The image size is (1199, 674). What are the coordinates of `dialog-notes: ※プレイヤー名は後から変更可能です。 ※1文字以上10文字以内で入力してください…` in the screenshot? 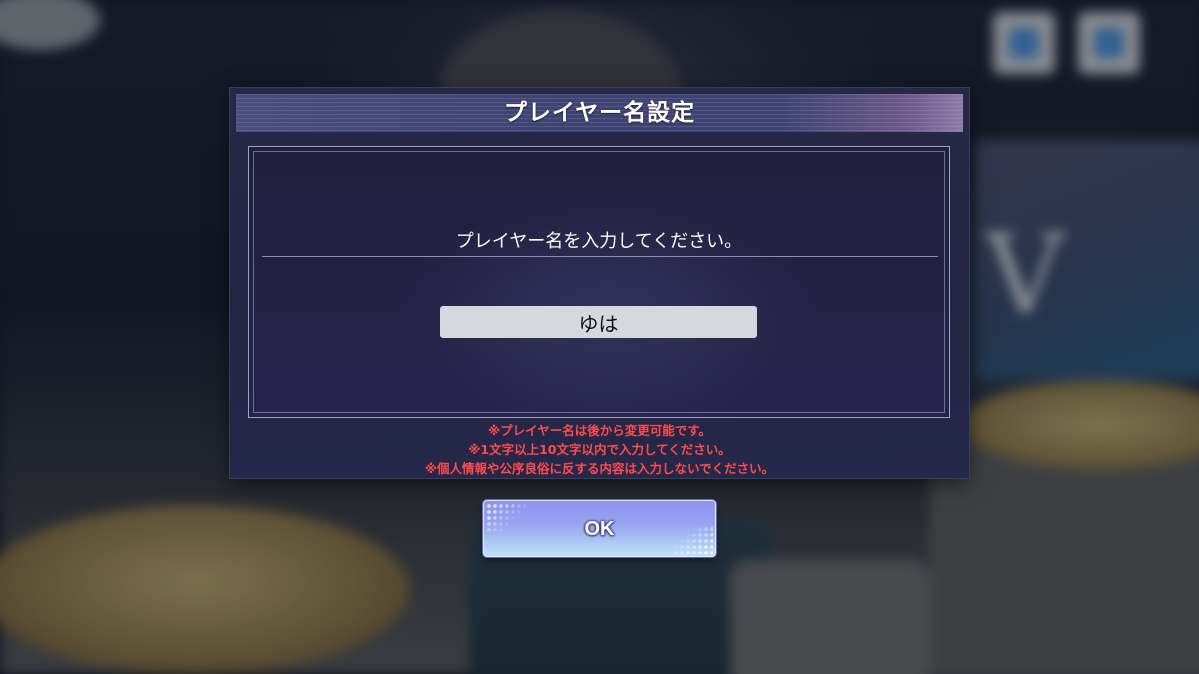 It's located at (599, 449).